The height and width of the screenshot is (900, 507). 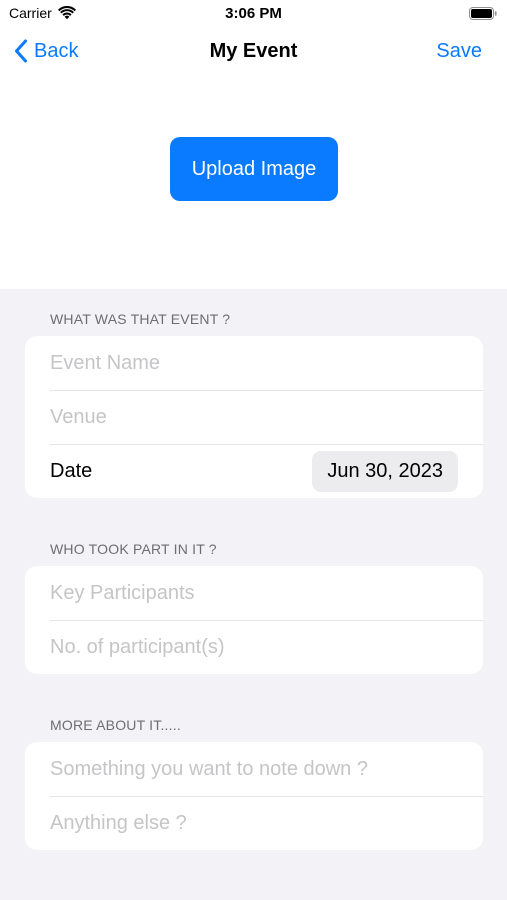 I want to click on note-field: Something you want to note down ?, so click(x=254, y=769).